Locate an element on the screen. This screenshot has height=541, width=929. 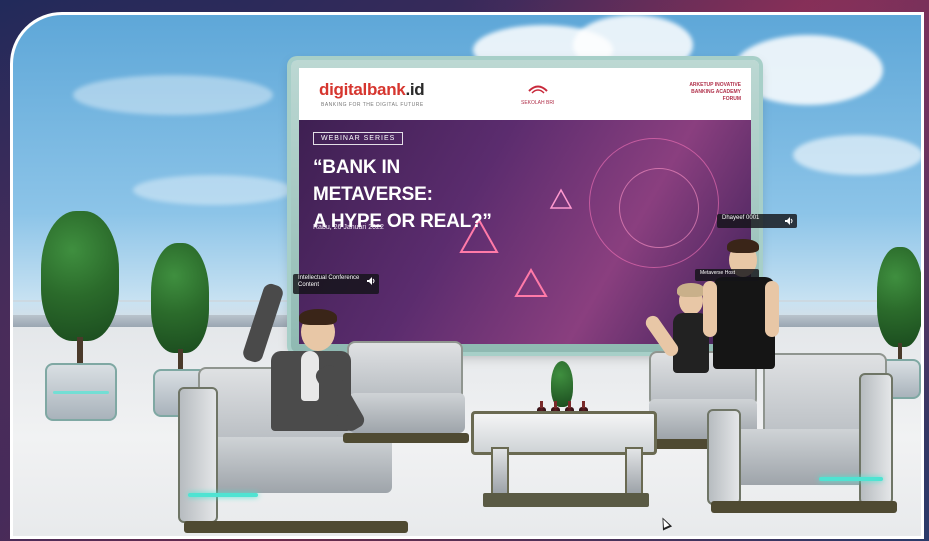
deco-circle is located at coordinates (659, 208).